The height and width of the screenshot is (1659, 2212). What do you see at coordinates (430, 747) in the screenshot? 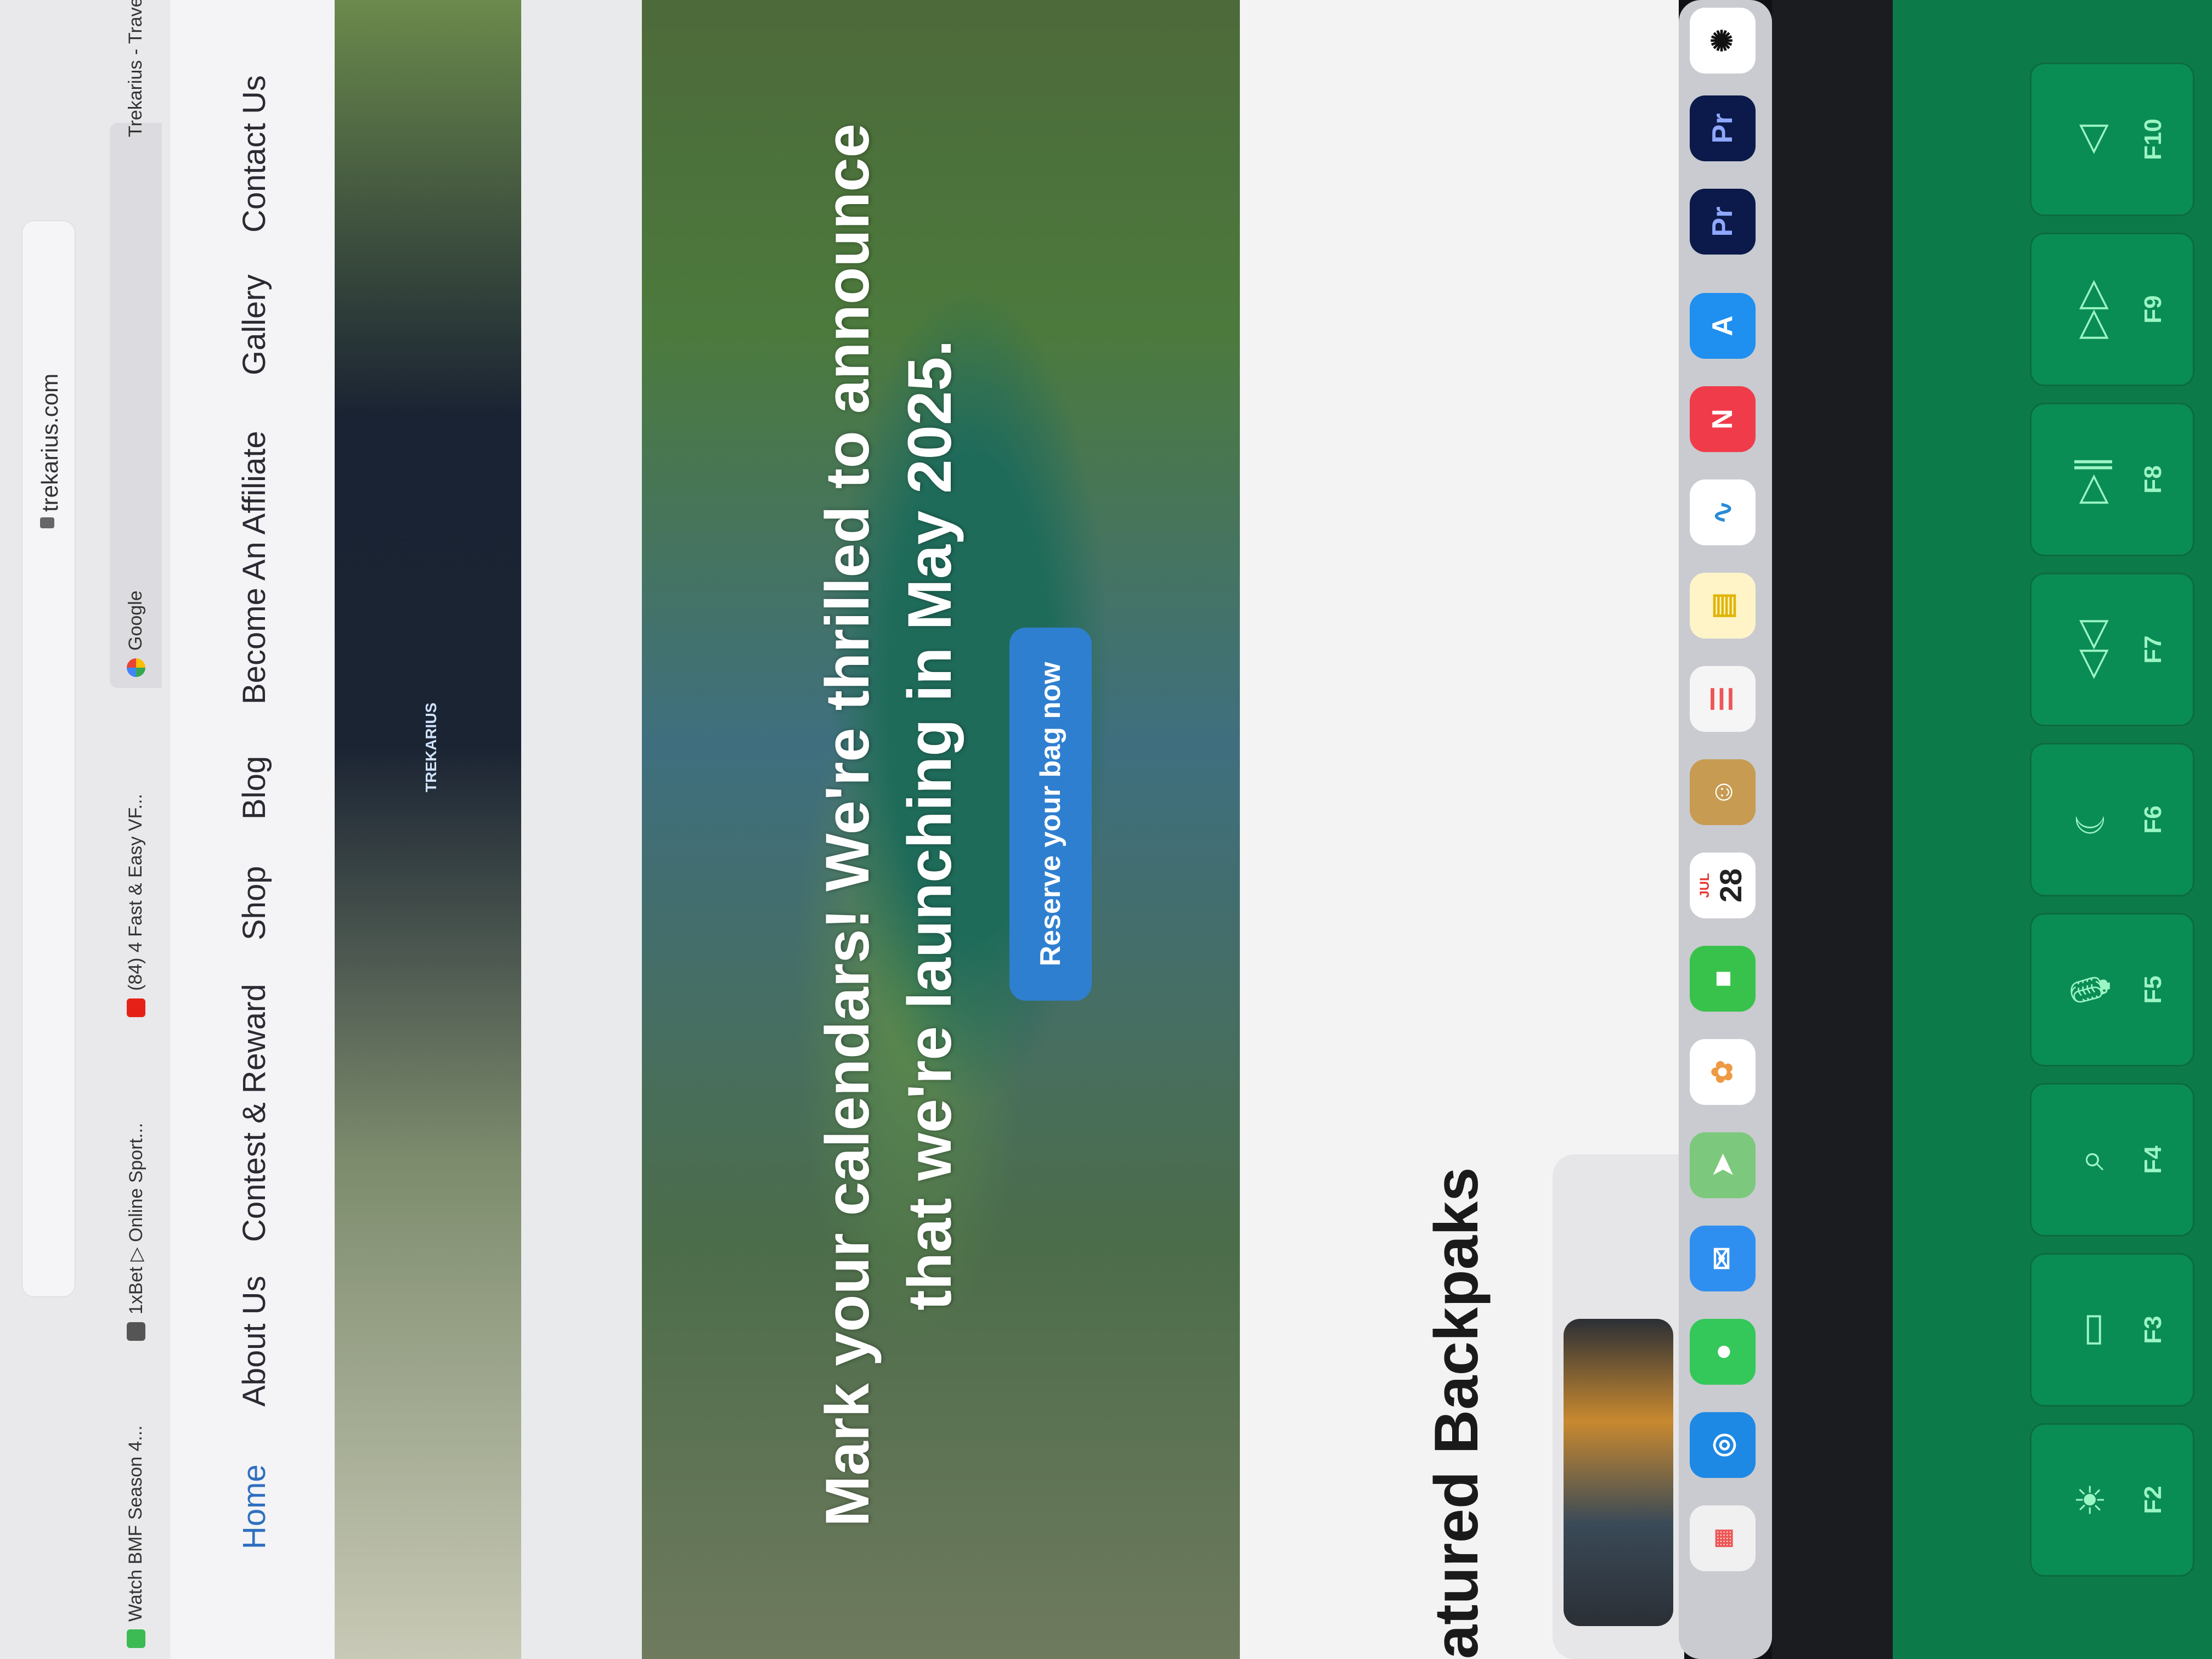
I see `pack-brand-label: TREKARIUS` at bounding box center [430, 747].